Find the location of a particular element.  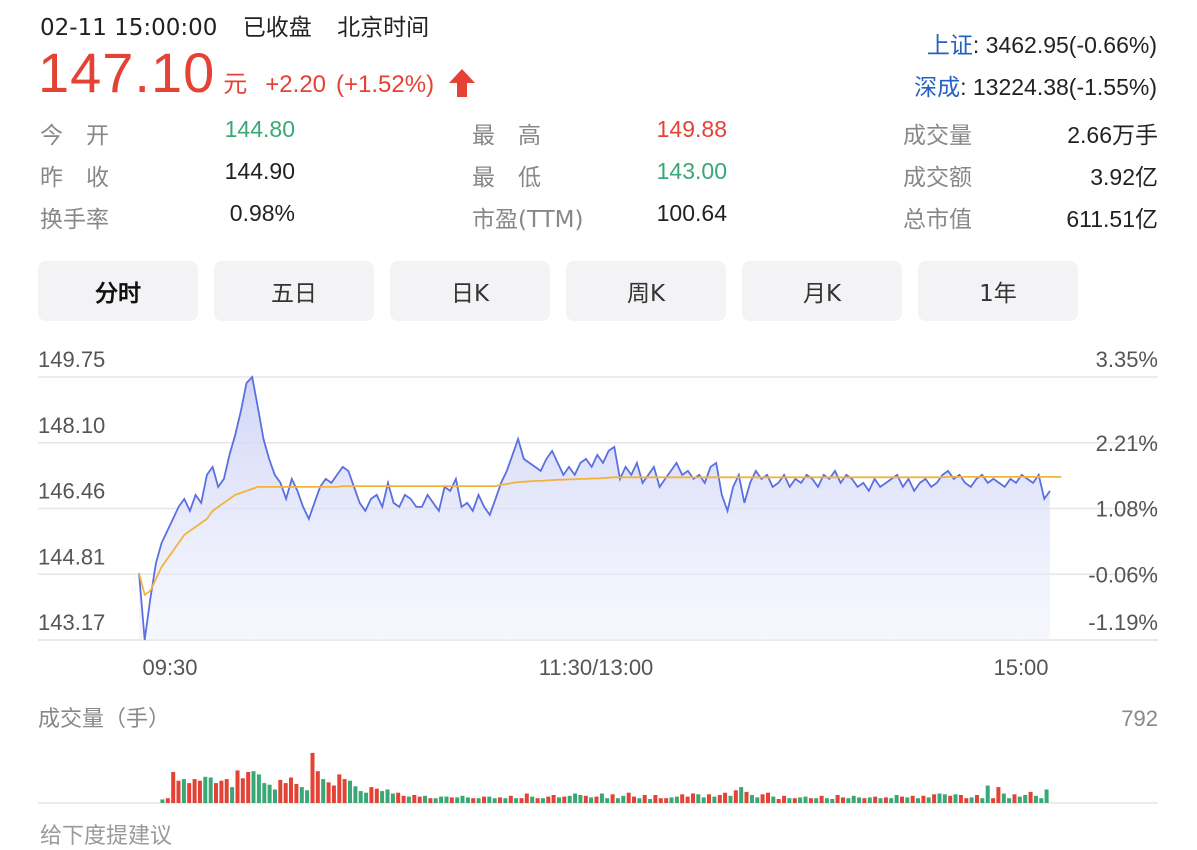

tab-4: 月K is located at coordinates (822, 291).